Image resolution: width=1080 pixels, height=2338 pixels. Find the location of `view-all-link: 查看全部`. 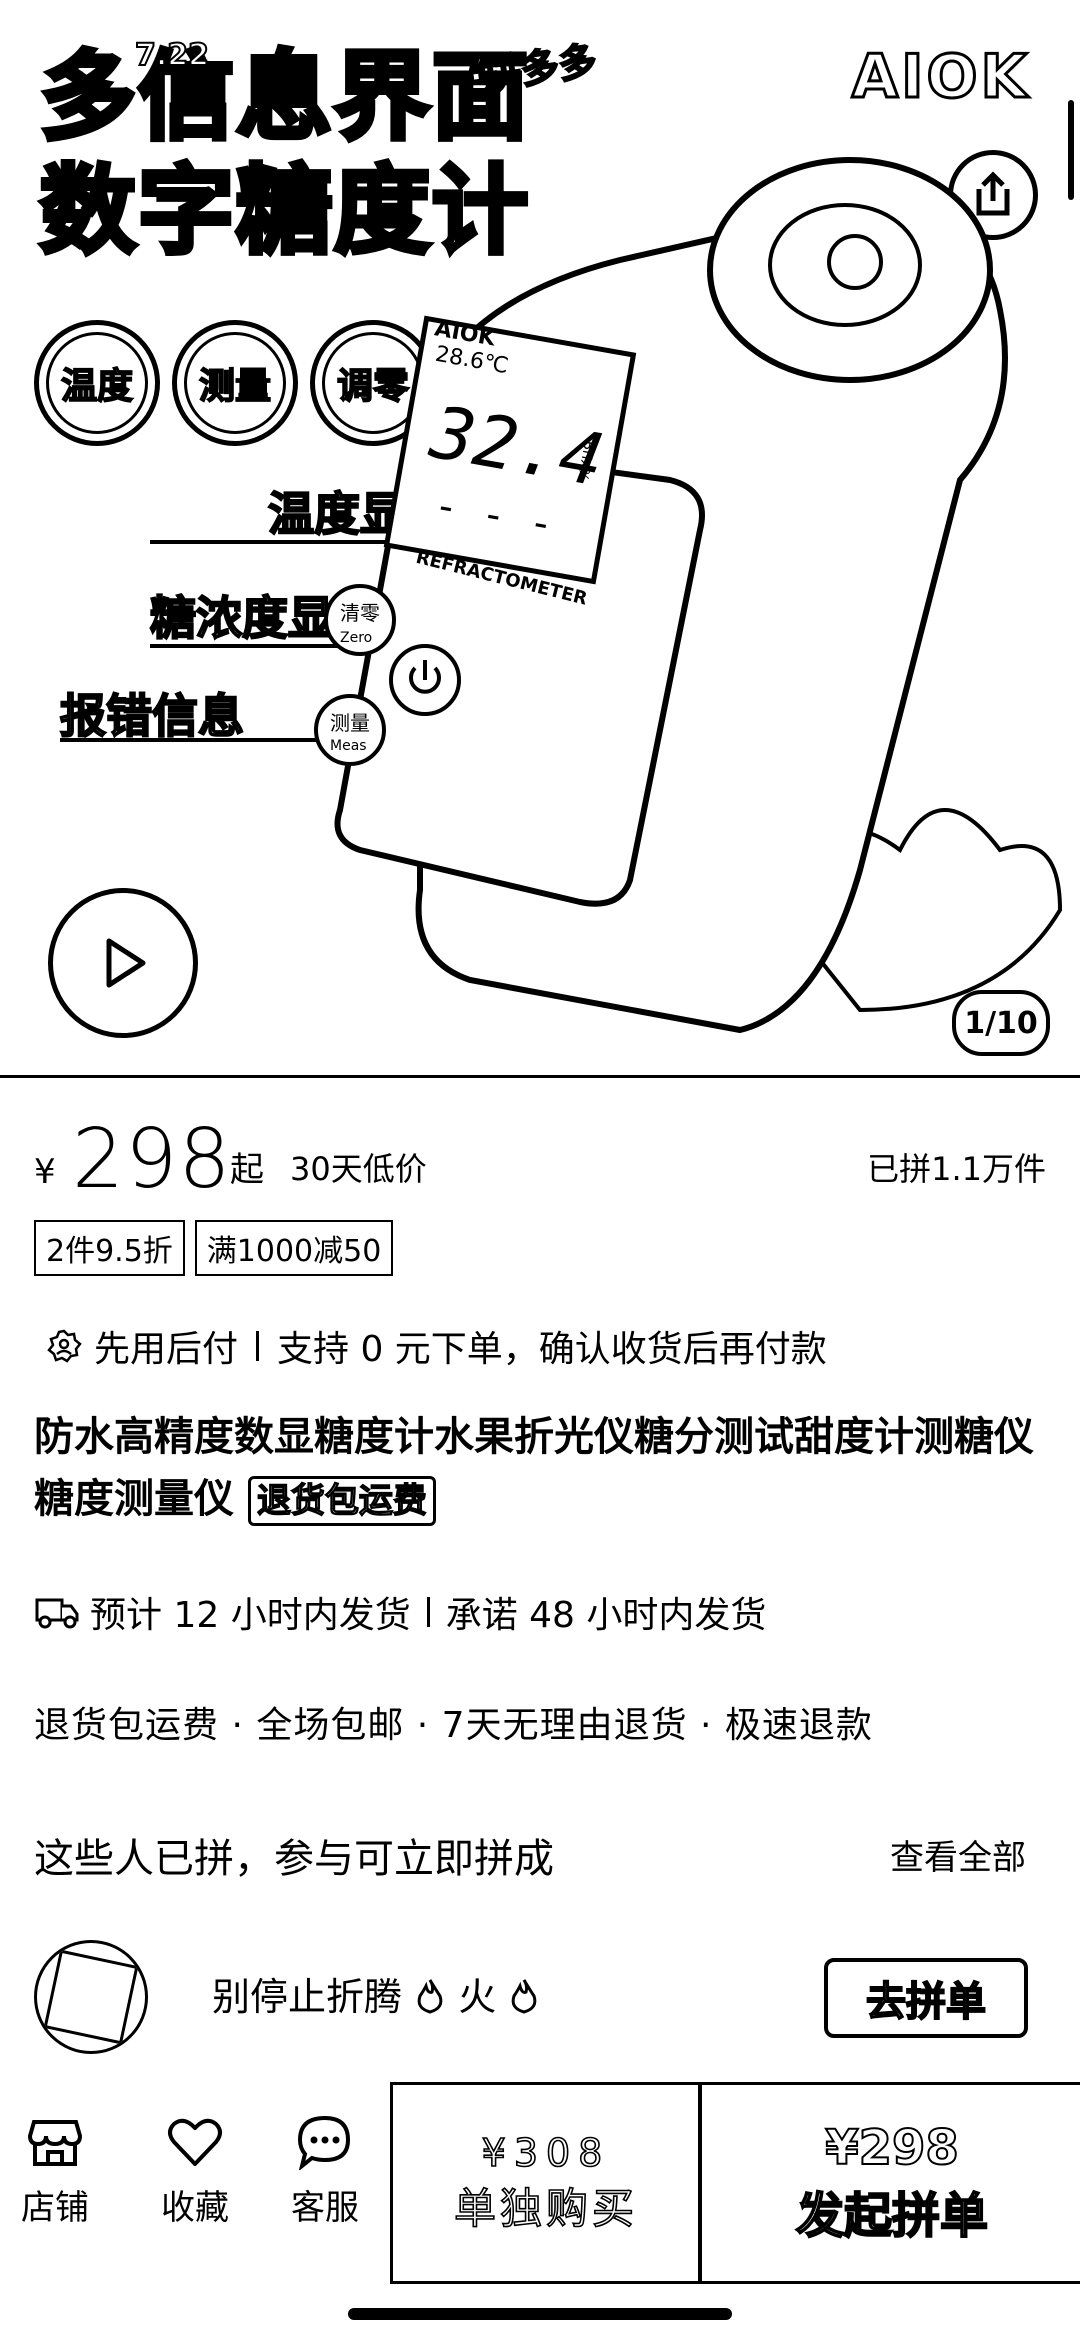

view-all-link: 查看全部 is located at coordinates (958, 1854).